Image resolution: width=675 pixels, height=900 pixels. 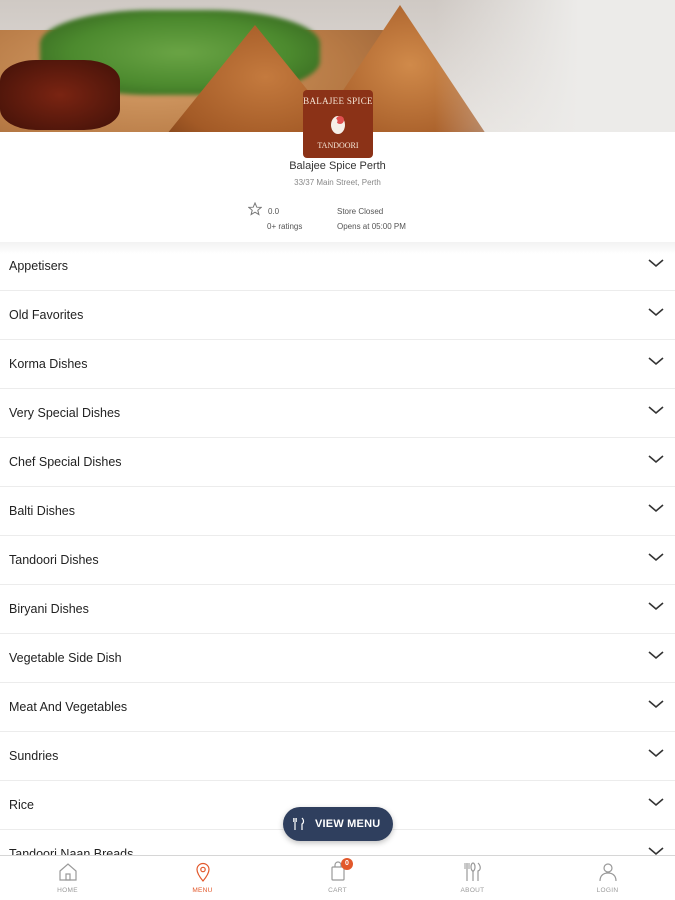 I want to click on category-label: Appetisers, so click(x=39, y=266).